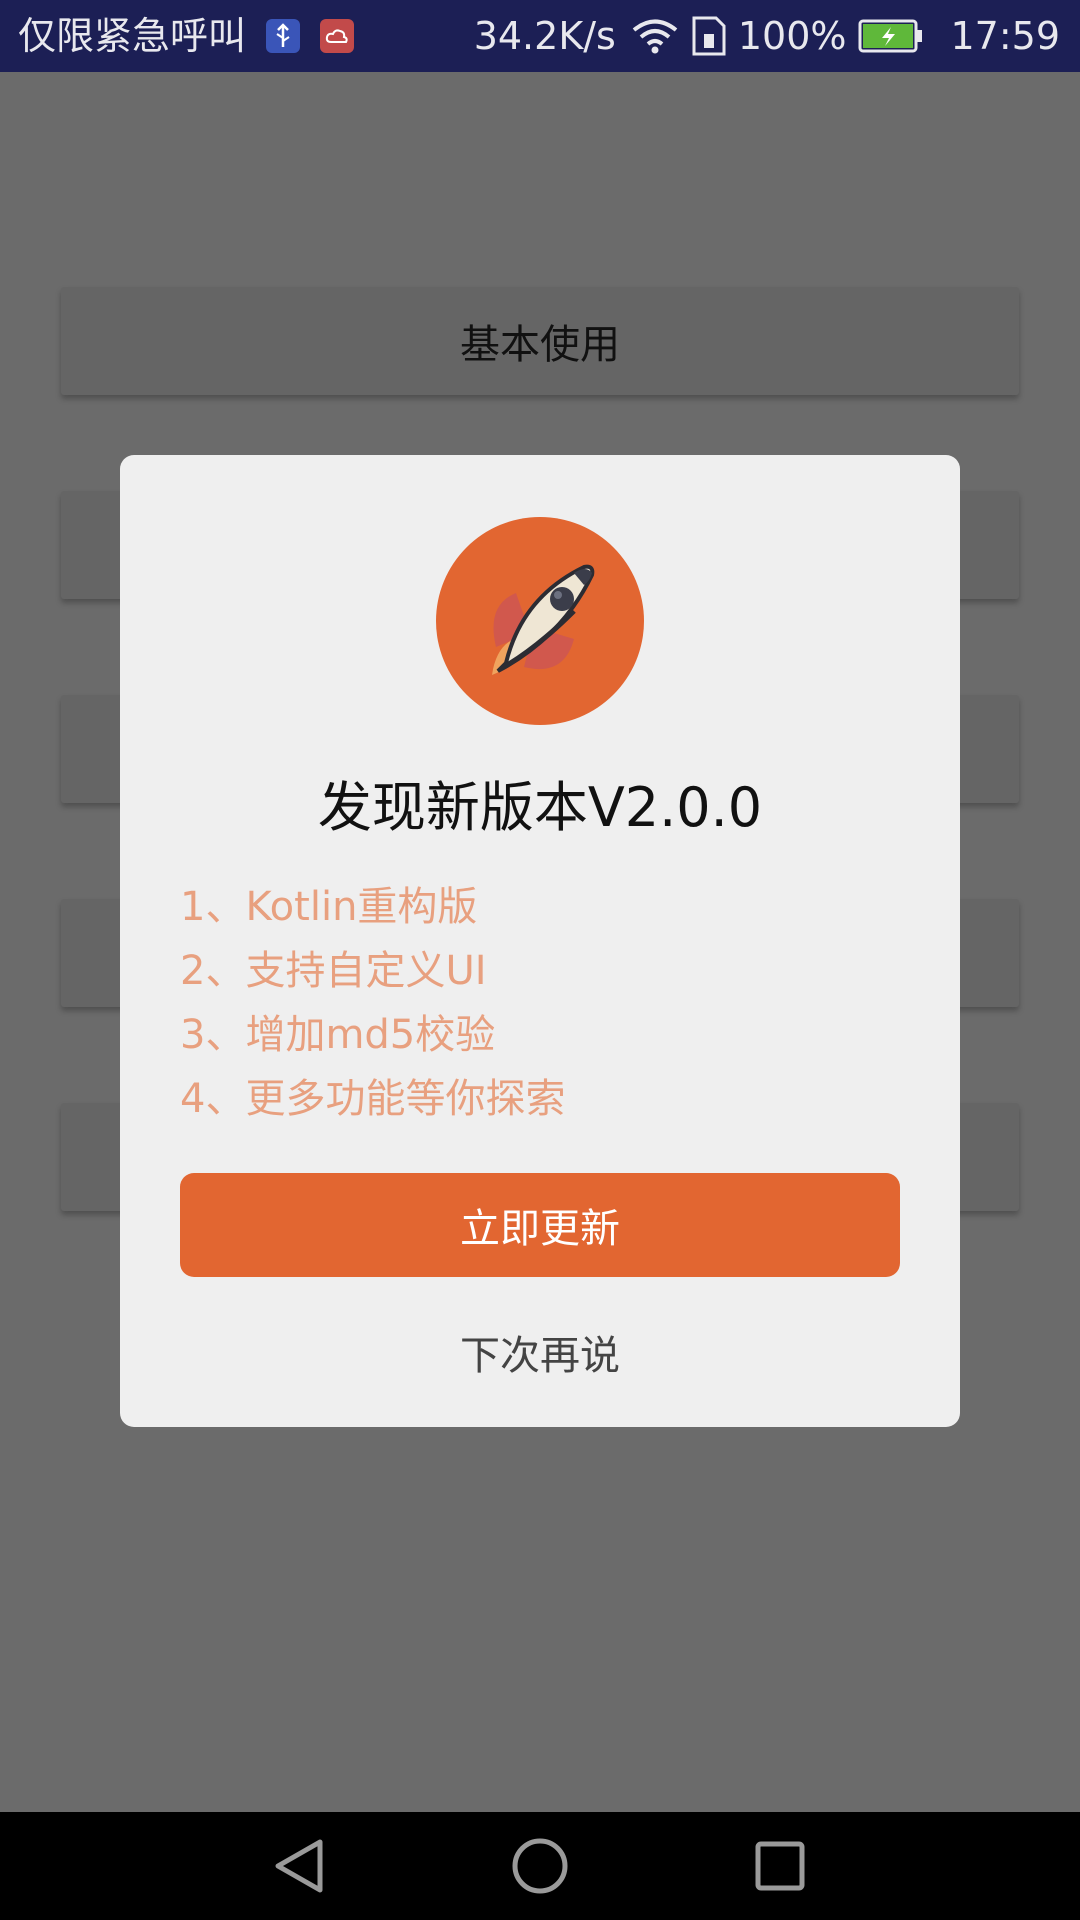 This screenshot has height=1920, width=1080. What do you see at coordinates (655, 36) in the screenshot?
I see `wifi-icon` at bounding box center [655, 36].